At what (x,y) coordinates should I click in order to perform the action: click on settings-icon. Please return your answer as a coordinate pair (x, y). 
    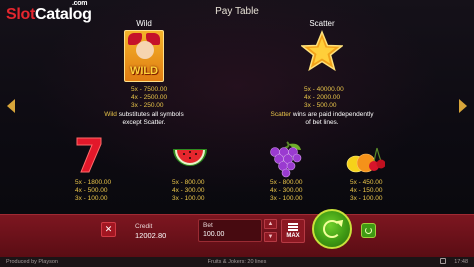
    Looking at the image, I should click on (443, 261).